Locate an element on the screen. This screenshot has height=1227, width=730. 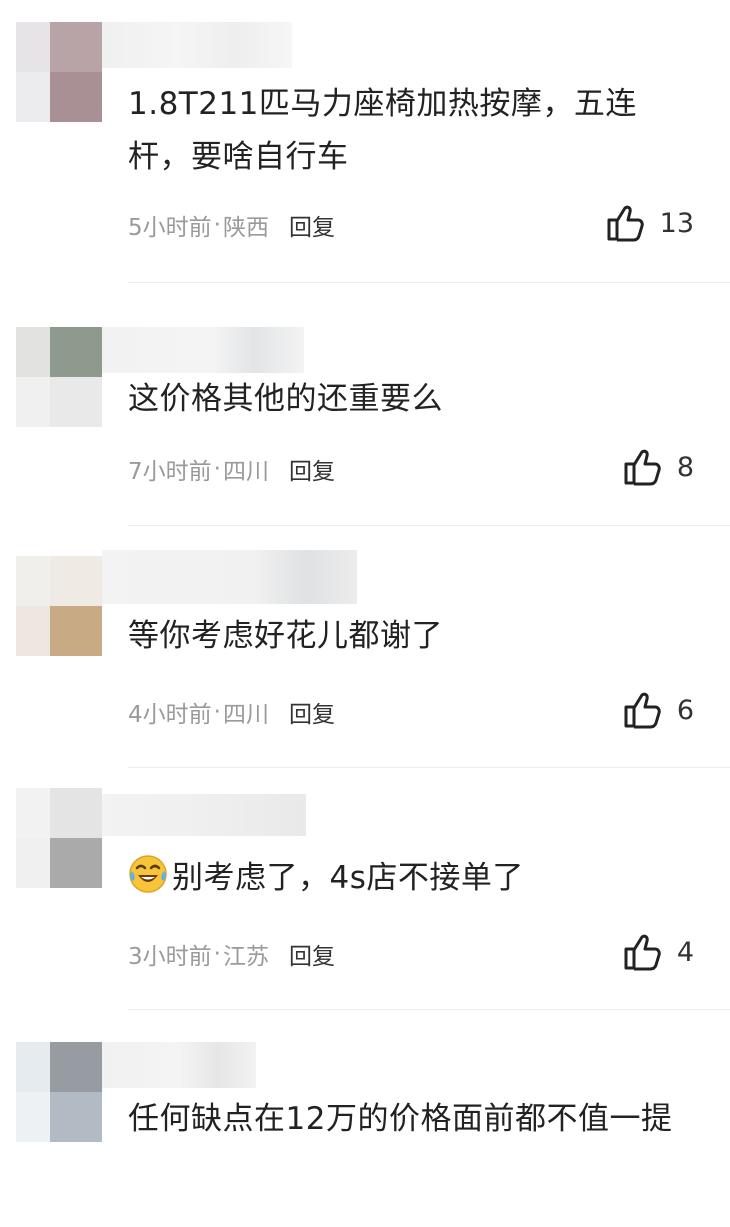
comment-meta: 4小时前 · 四川 回复 is located at coordinates (231, 712).